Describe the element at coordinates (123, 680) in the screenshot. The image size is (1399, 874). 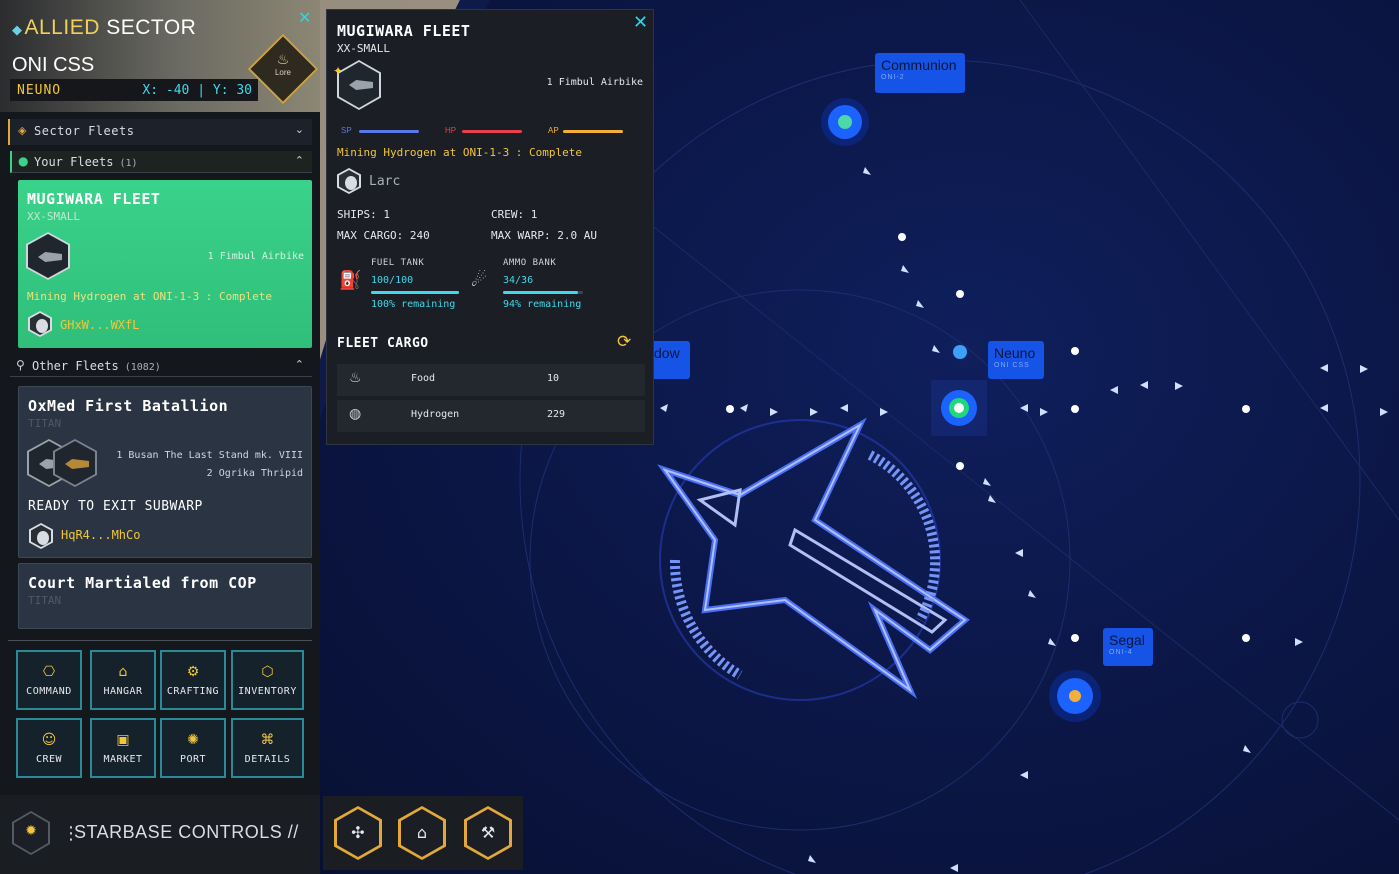
I see `nav-hangar-button: ⌂ HANGAR` at that location.